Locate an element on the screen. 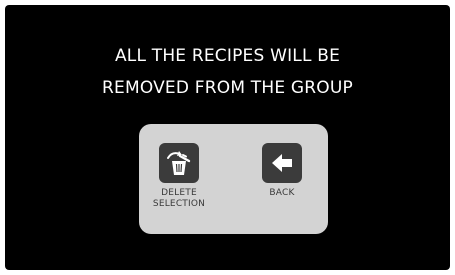  delete-selection-button: DELETE SELECTION is located at coordinates (179, 176).